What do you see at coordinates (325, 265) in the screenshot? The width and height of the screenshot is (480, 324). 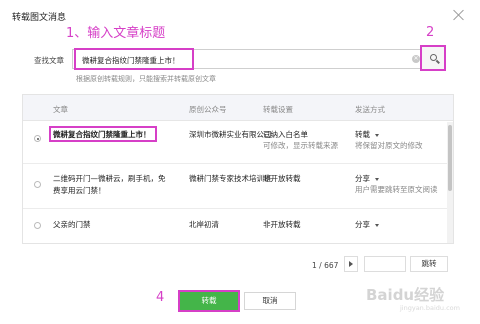 I see `page-indicator: 1 / 667` at bounding box center [325, 265].